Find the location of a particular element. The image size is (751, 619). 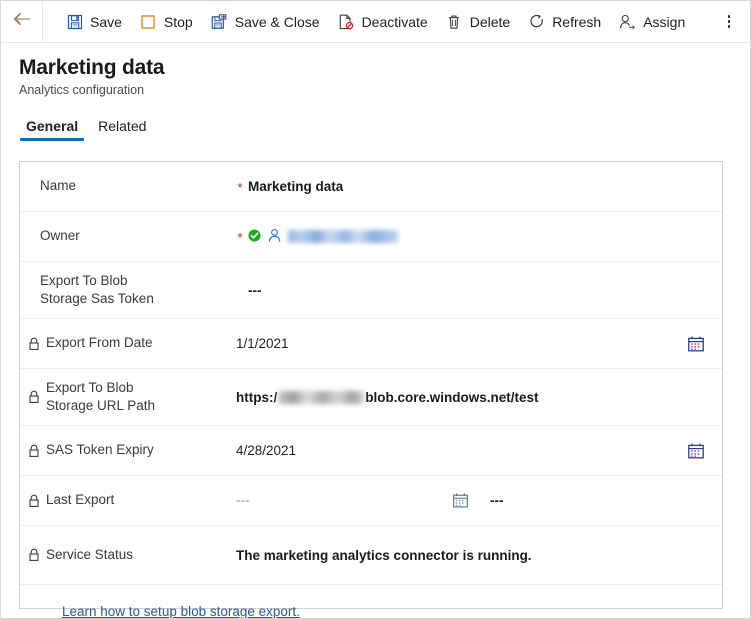

field-value-last-export: --- --- is located at coordinates (473, 500).